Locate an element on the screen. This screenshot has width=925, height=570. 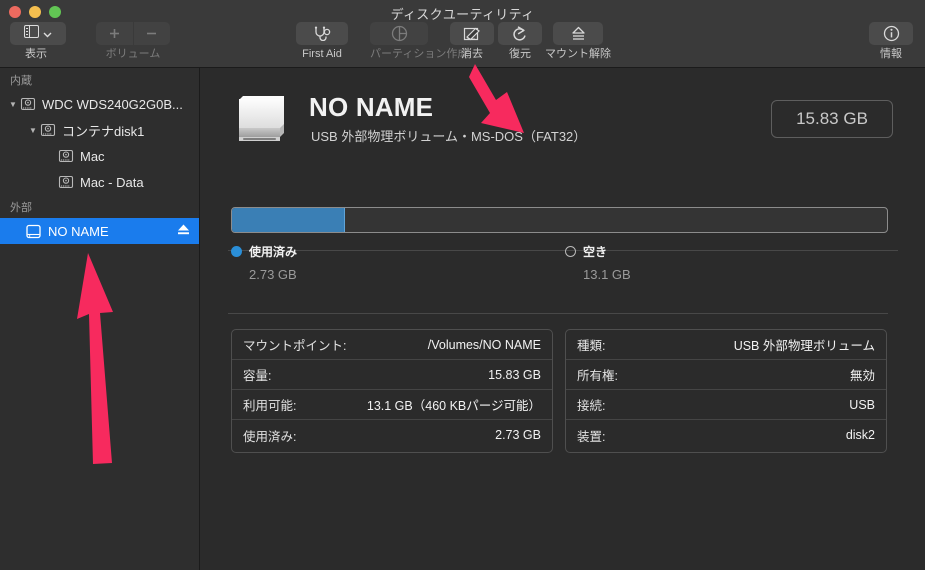
undo-arrow-icon is located at coordinates (519, 33).